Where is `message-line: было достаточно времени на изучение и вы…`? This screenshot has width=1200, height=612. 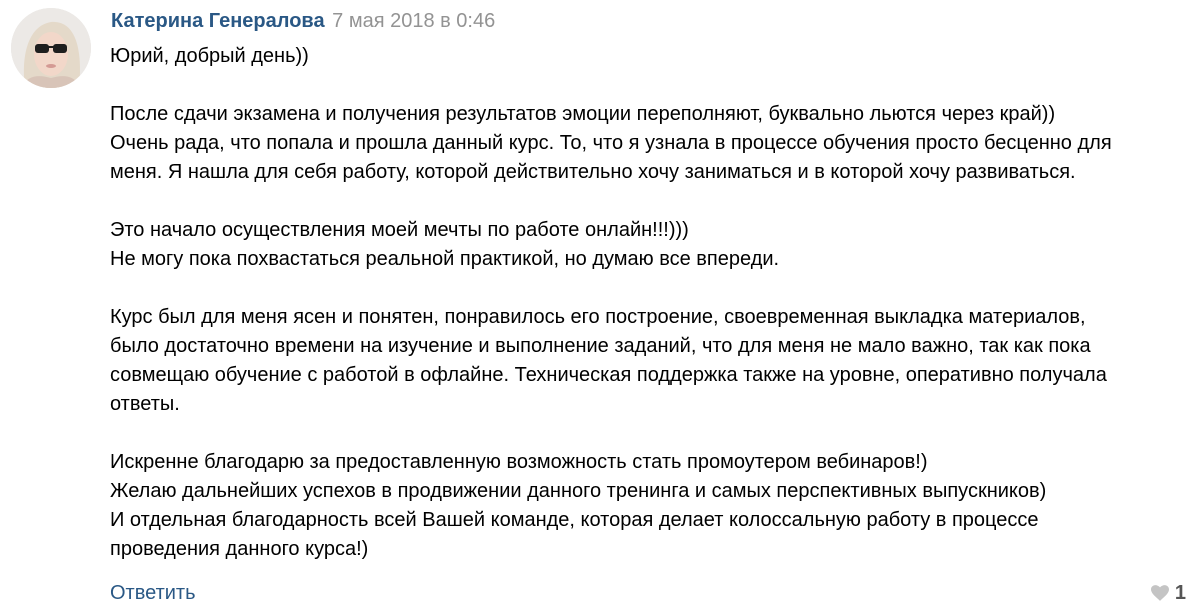
message-line: было достаточно времени на изучение и вы… is located at coordinates (600, 346).